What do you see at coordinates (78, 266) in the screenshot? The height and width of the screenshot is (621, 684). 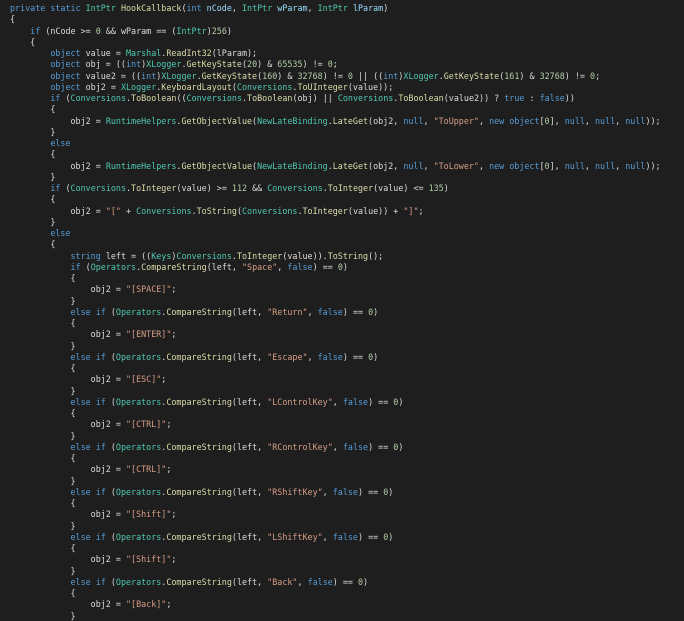 I see `code-token: if` at bounding box center [78, 266].